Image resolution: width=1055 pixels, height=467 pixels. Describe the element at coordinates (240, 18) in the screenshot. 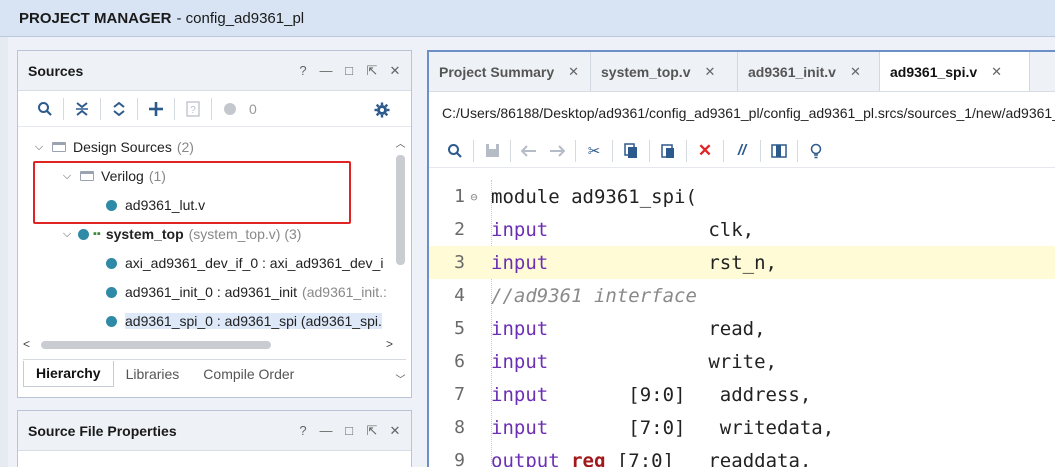

I see `title-project: - config_ad9361_pl` at that location.